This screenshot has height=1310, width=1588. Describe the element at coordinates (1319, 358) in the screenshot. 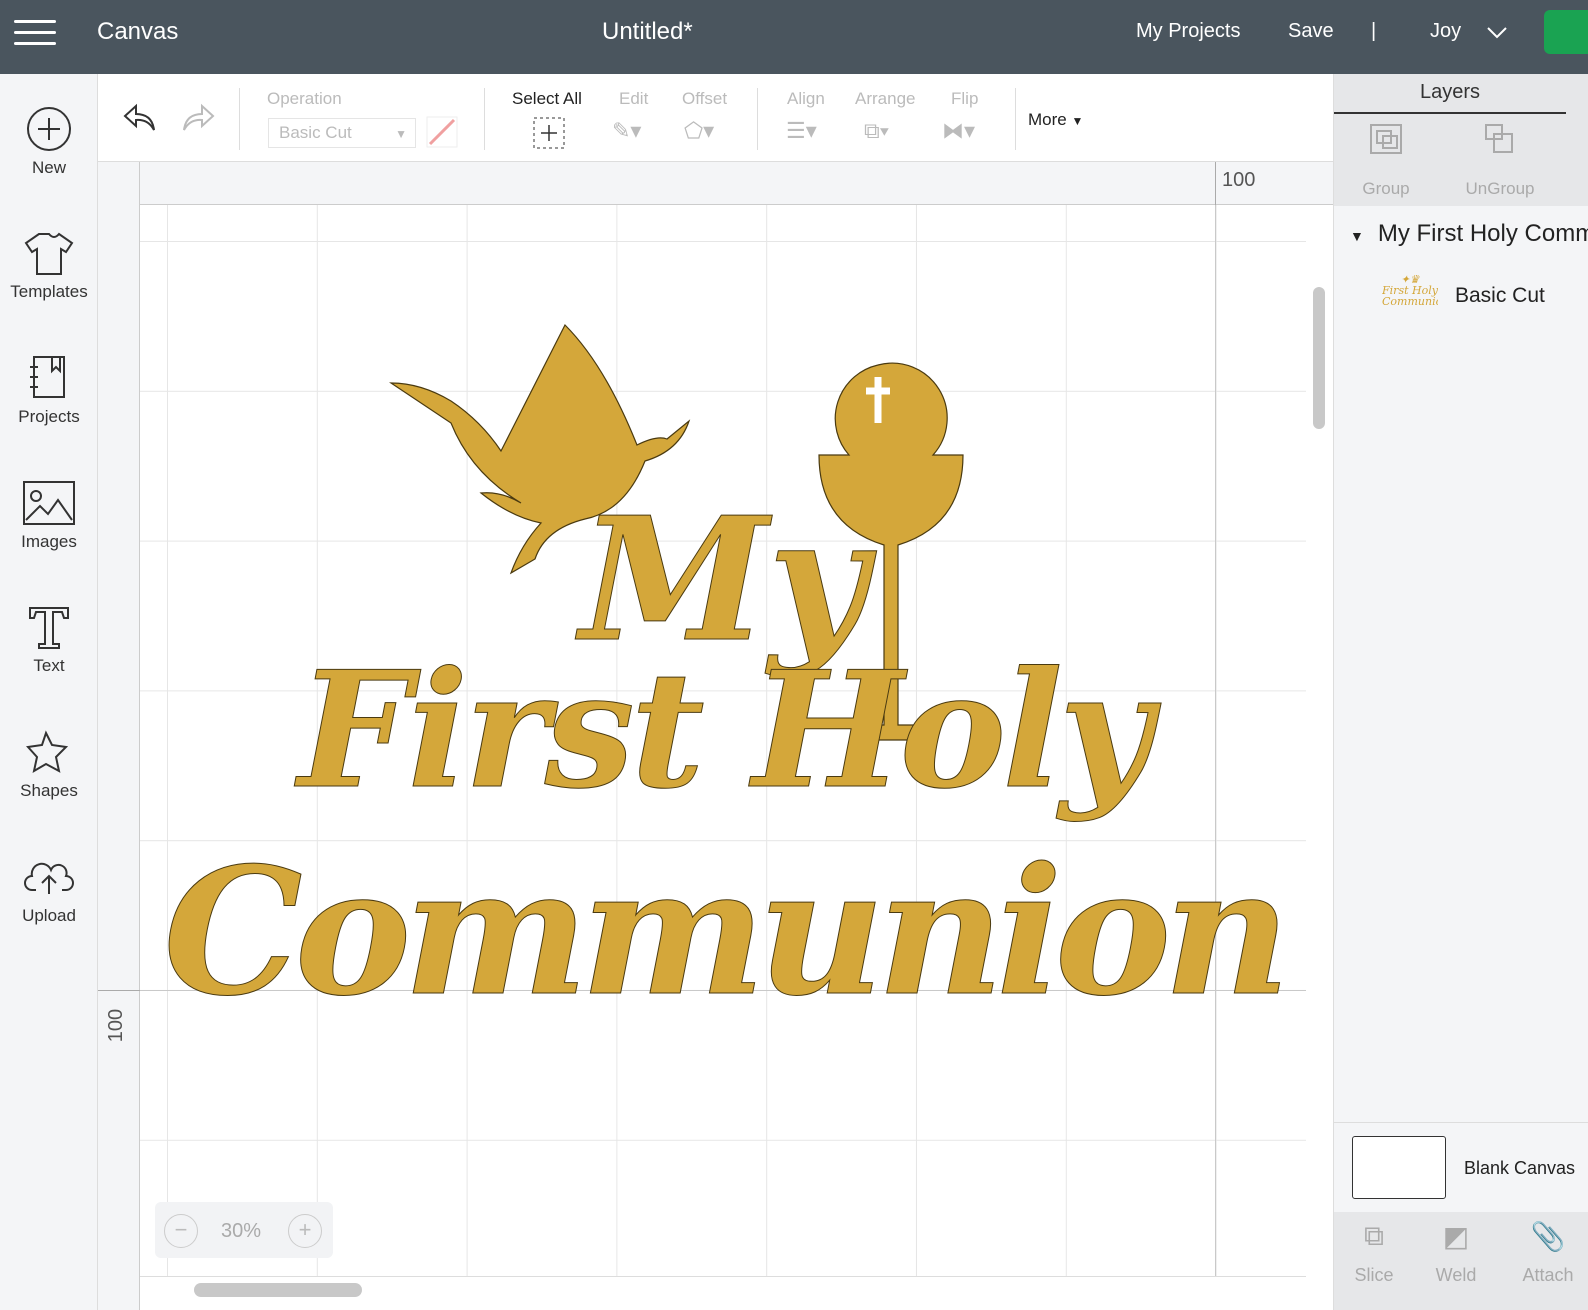

I see `vertical-scrollbar` at that location.